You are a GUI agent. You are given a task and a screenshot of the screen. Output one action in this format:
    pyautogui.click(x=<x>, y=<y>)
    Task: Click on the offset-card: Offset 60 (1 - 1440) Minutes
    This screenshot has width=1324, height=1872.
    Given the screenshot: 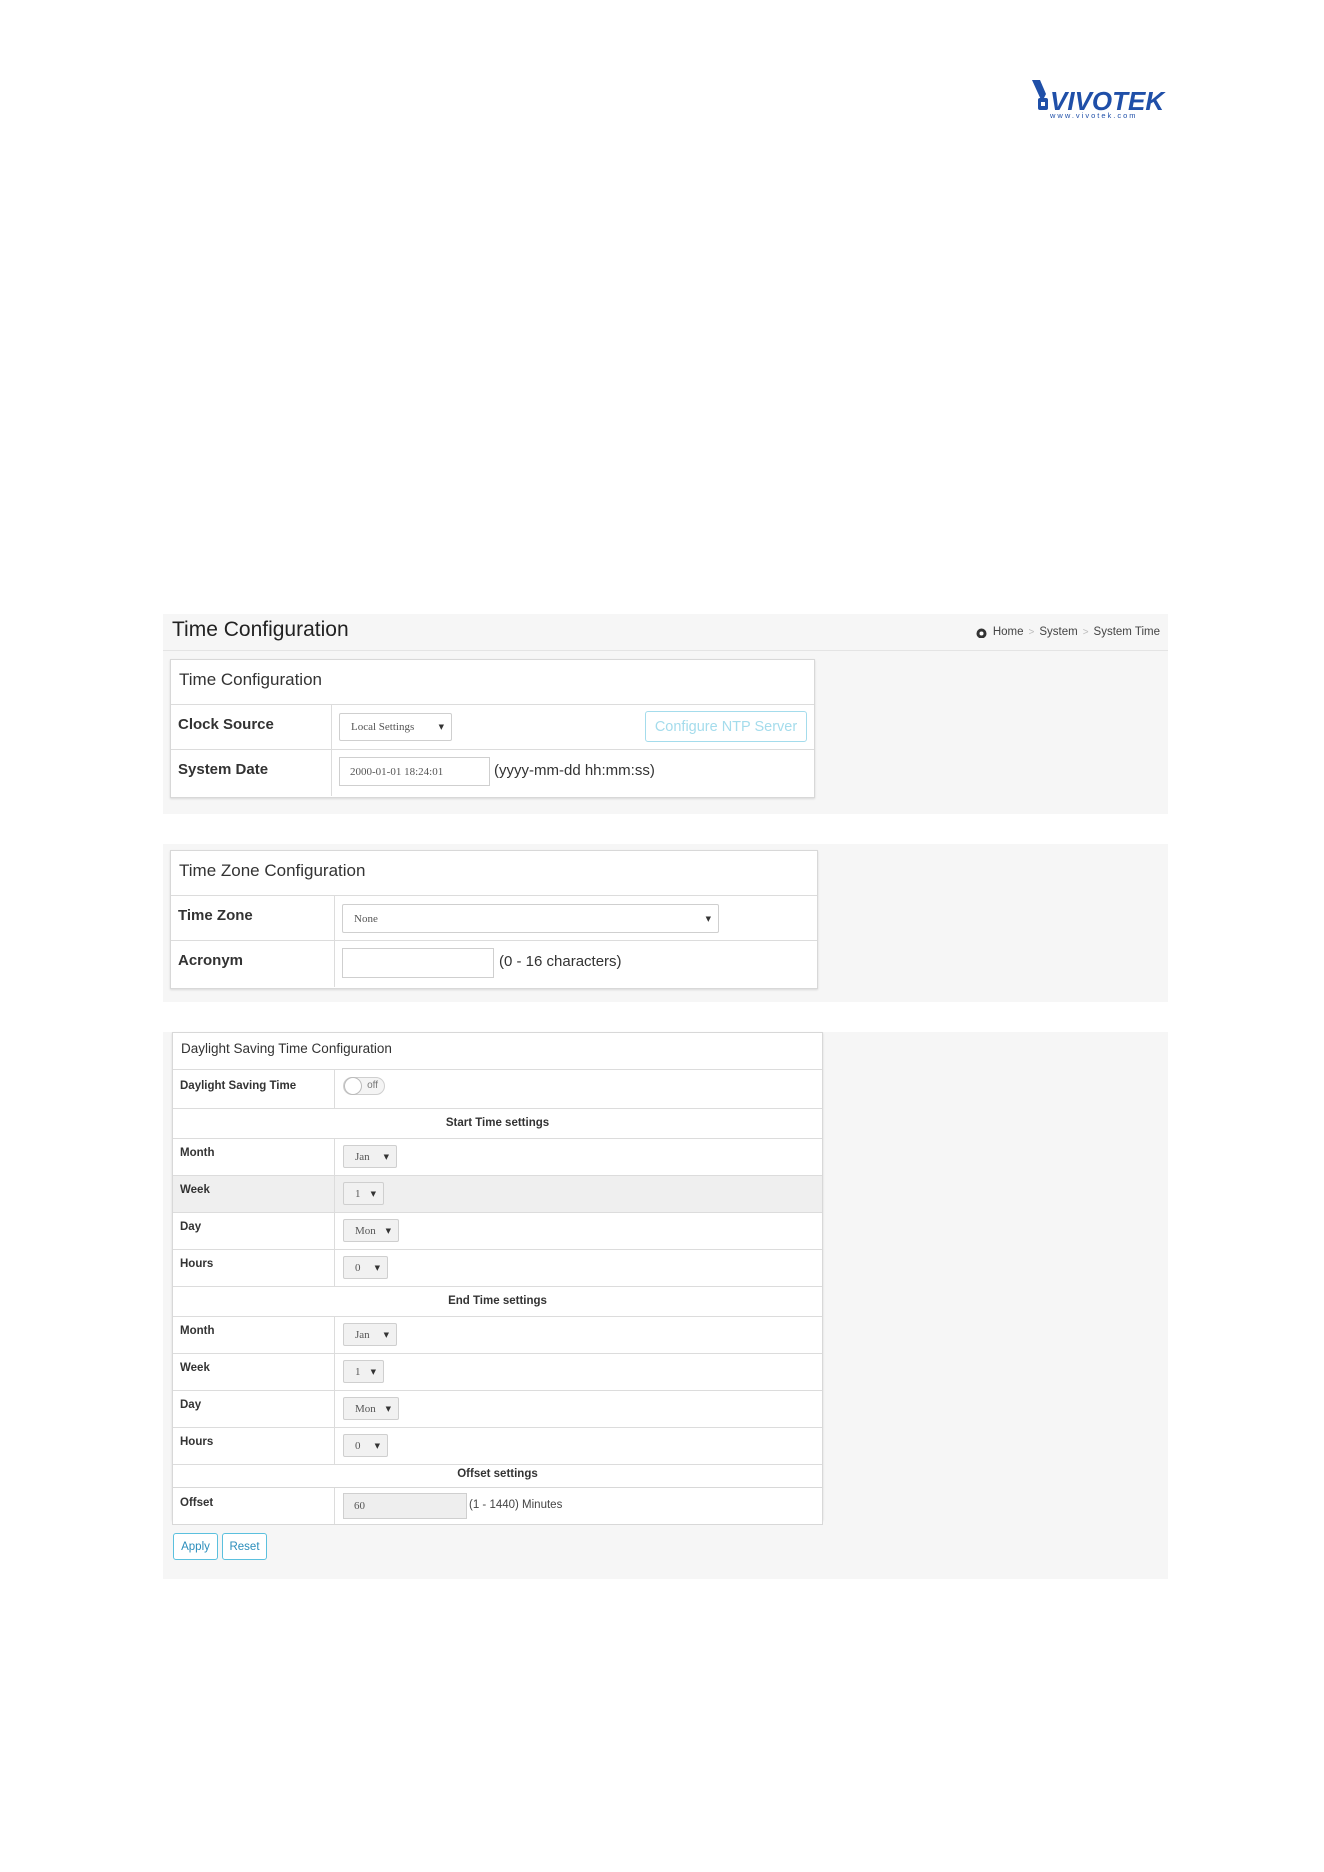 What is the action you would take?
    pyautogui.click(x=497, y=1506)
    